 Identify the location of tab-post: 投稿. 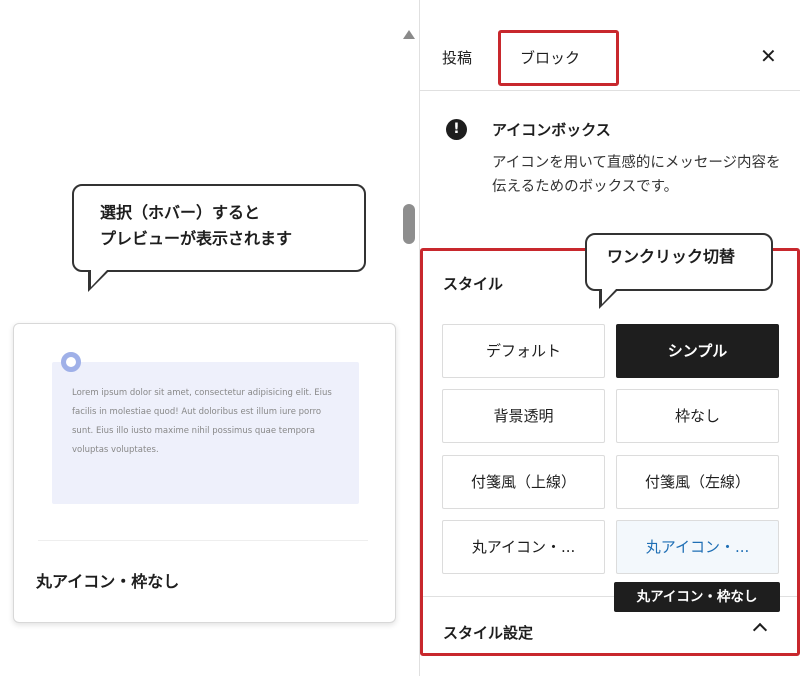
(457, 57).